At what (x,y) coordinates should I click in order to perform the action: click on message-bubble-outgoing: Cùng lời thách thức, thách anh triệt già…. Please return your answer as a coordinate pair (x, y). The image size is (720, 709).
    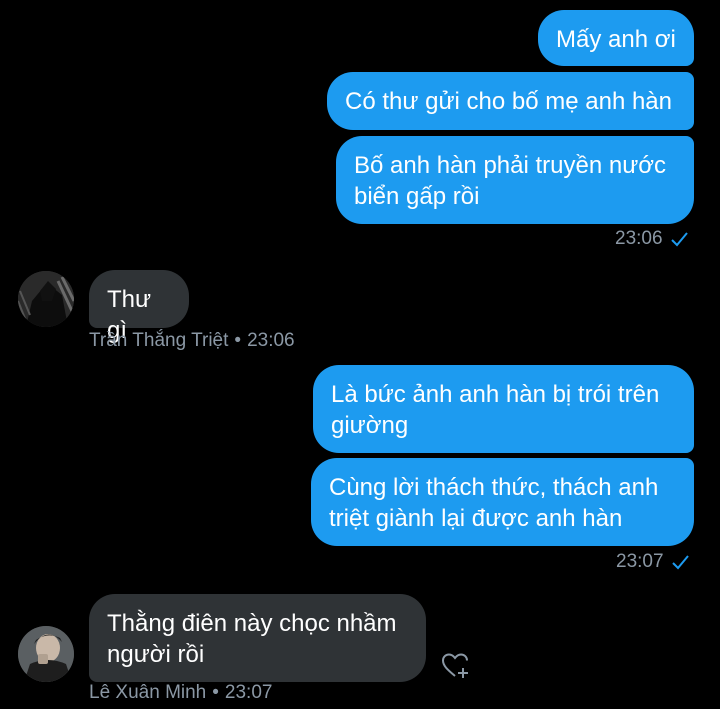
    Looking at the image, I should click on (502, 502).